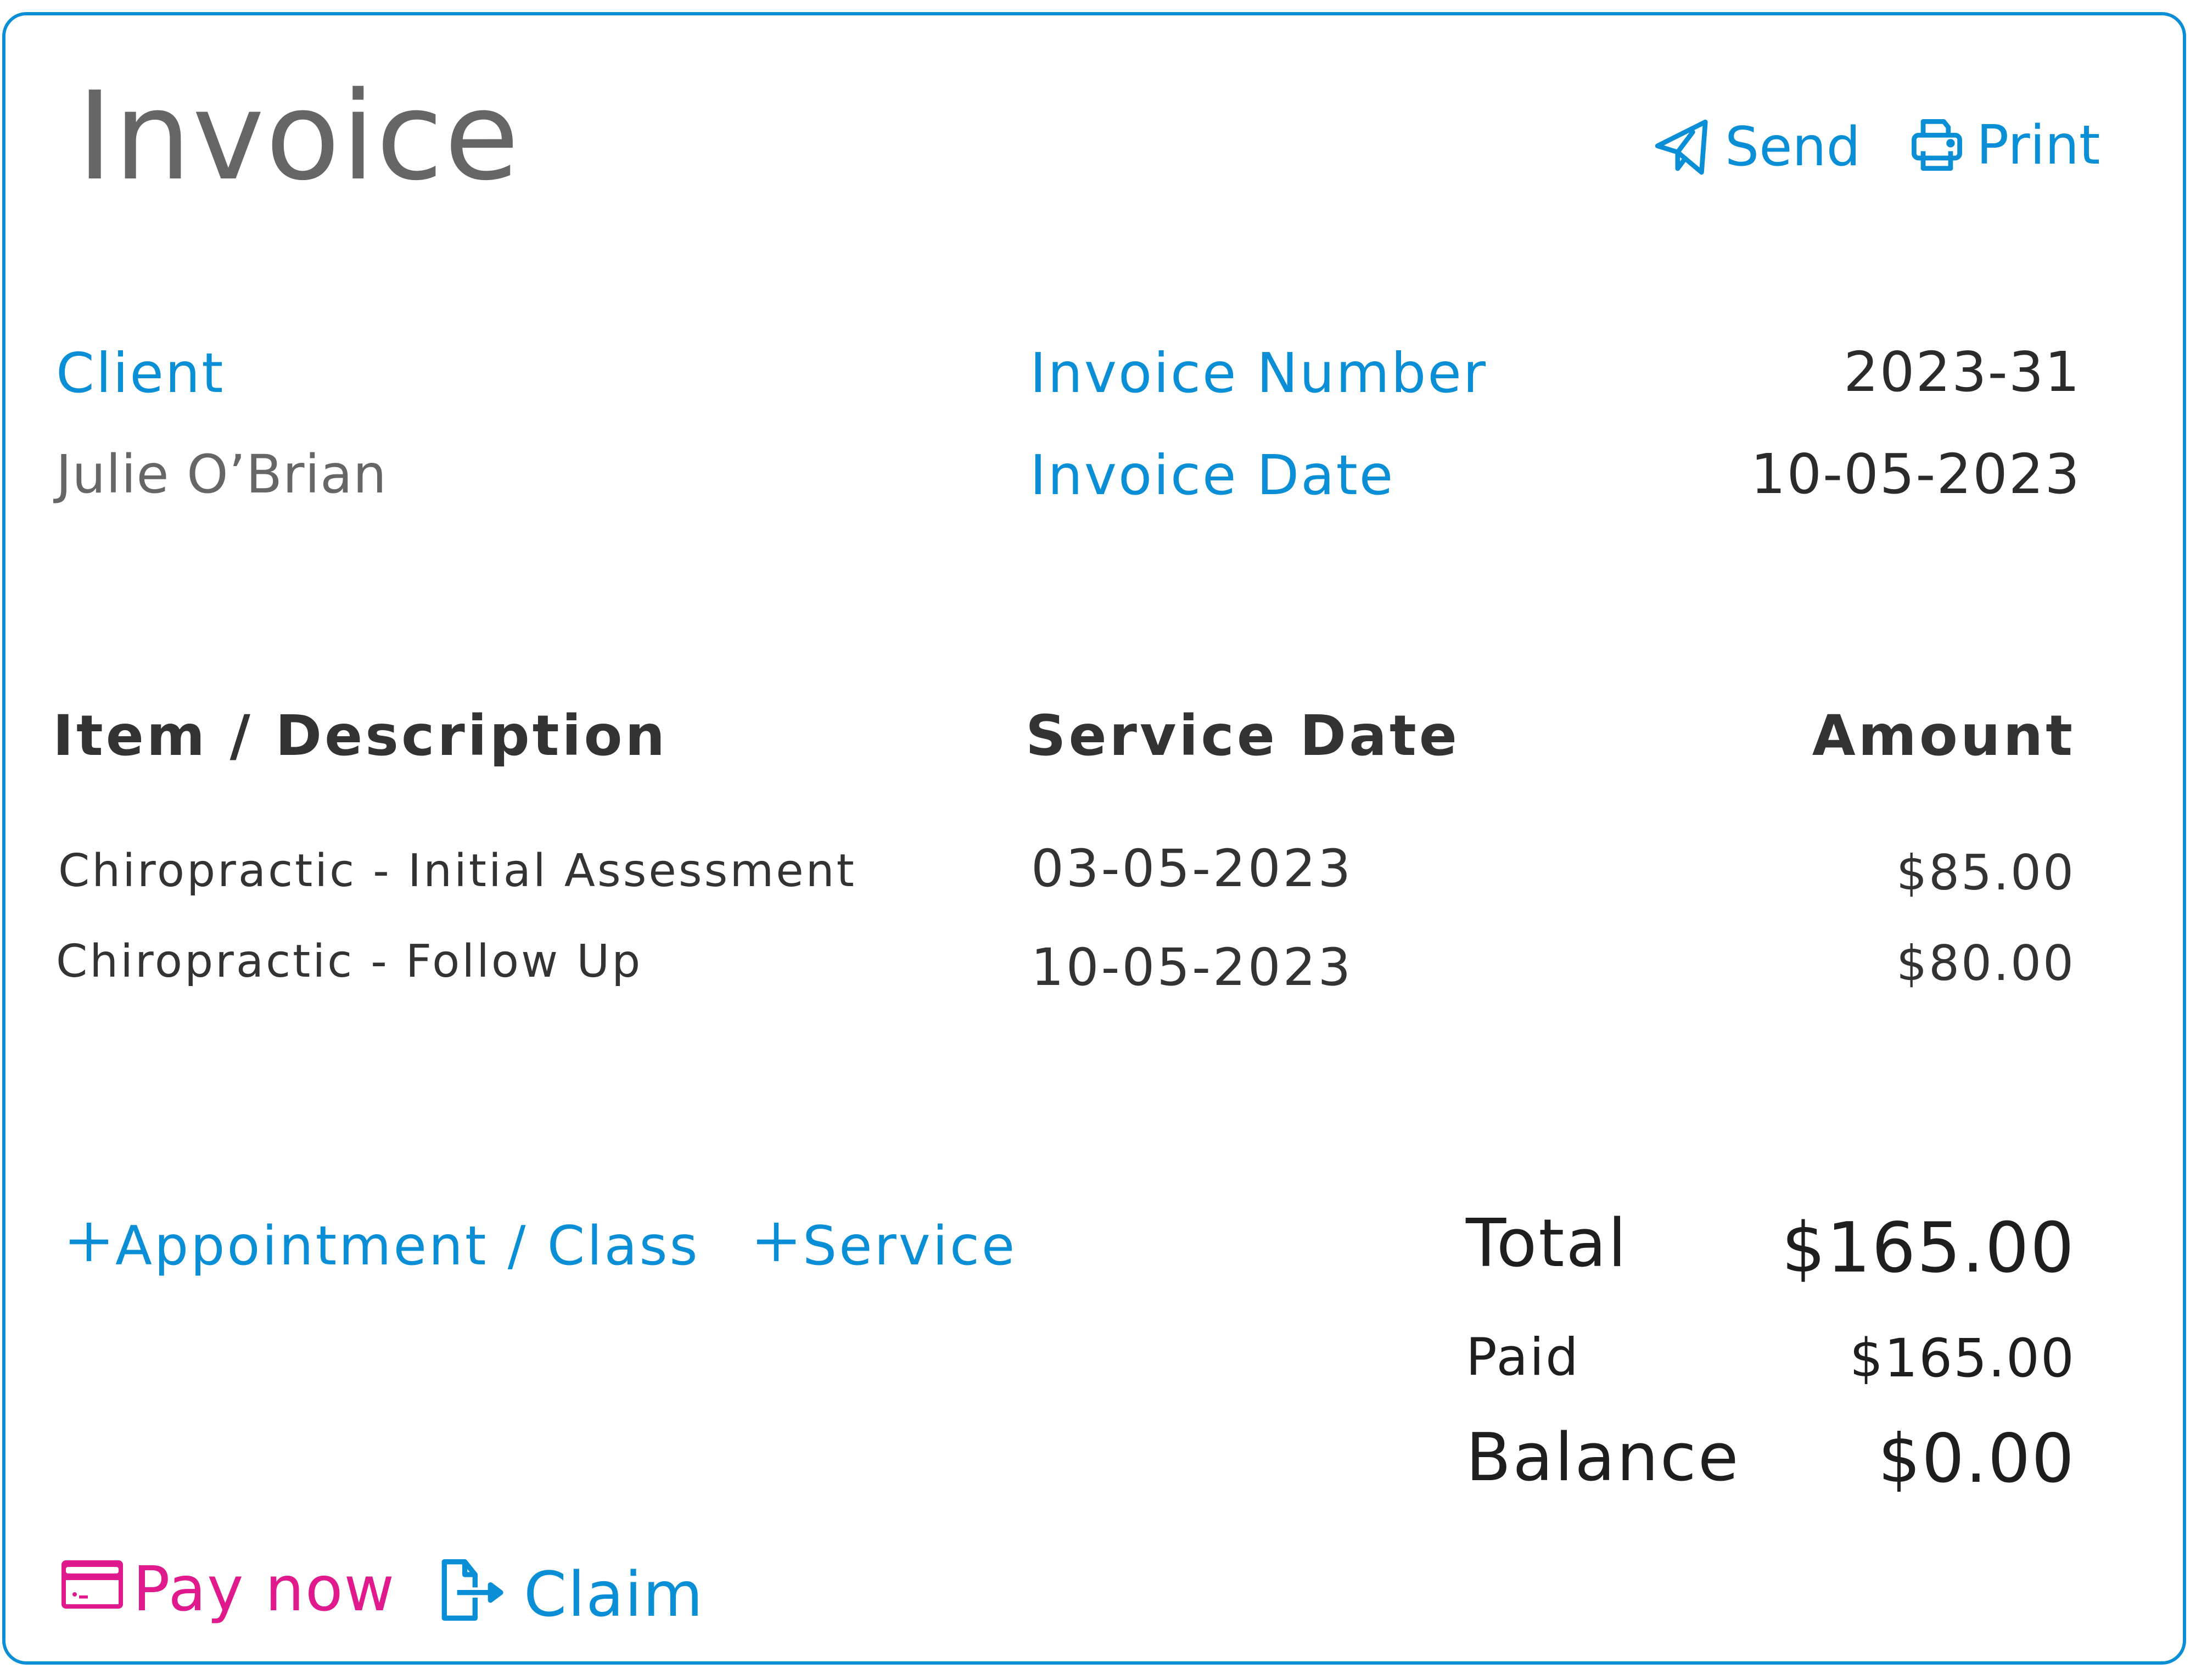 This screenshot has height=1680, width=2196. Describe the element at coordinates (1243, 736) in the screenshot. I see `column-header-service-date: Service Date` at that location.